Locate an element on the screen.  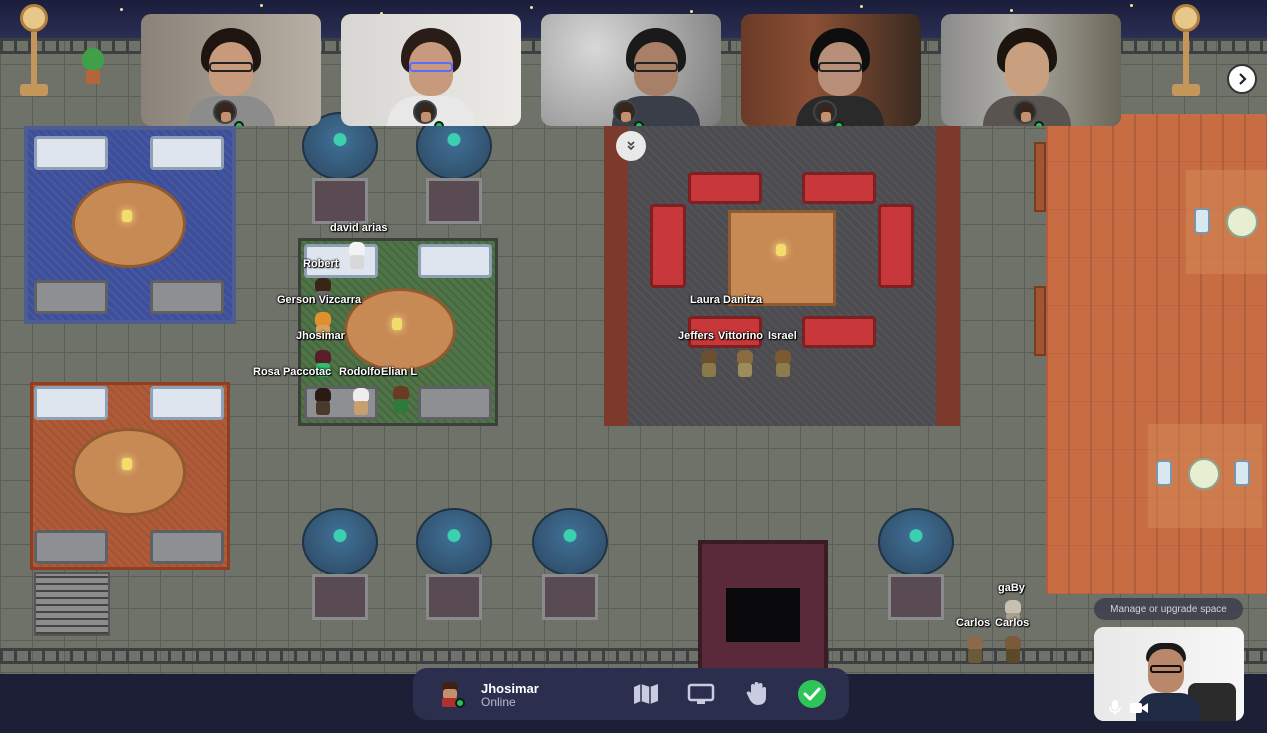
self-video-preview is located at coordinates (1169, 674).